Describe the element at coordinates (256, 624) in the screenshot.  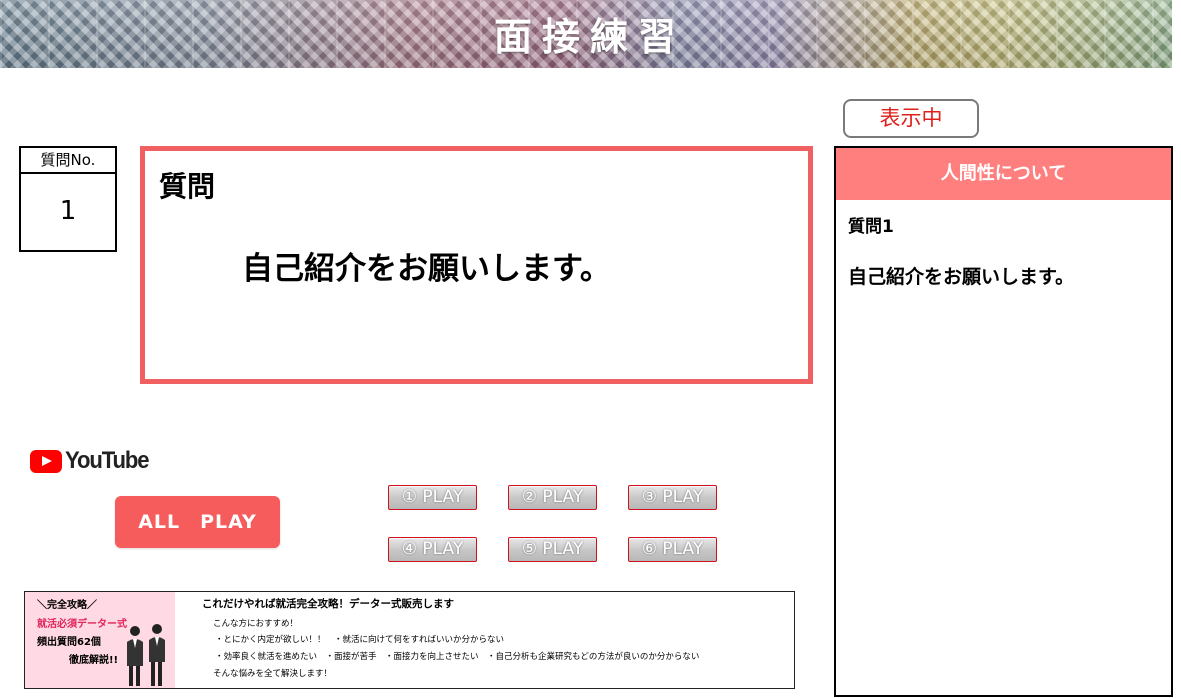
I see `ad-line: こんな方におすすめ！` at that location.